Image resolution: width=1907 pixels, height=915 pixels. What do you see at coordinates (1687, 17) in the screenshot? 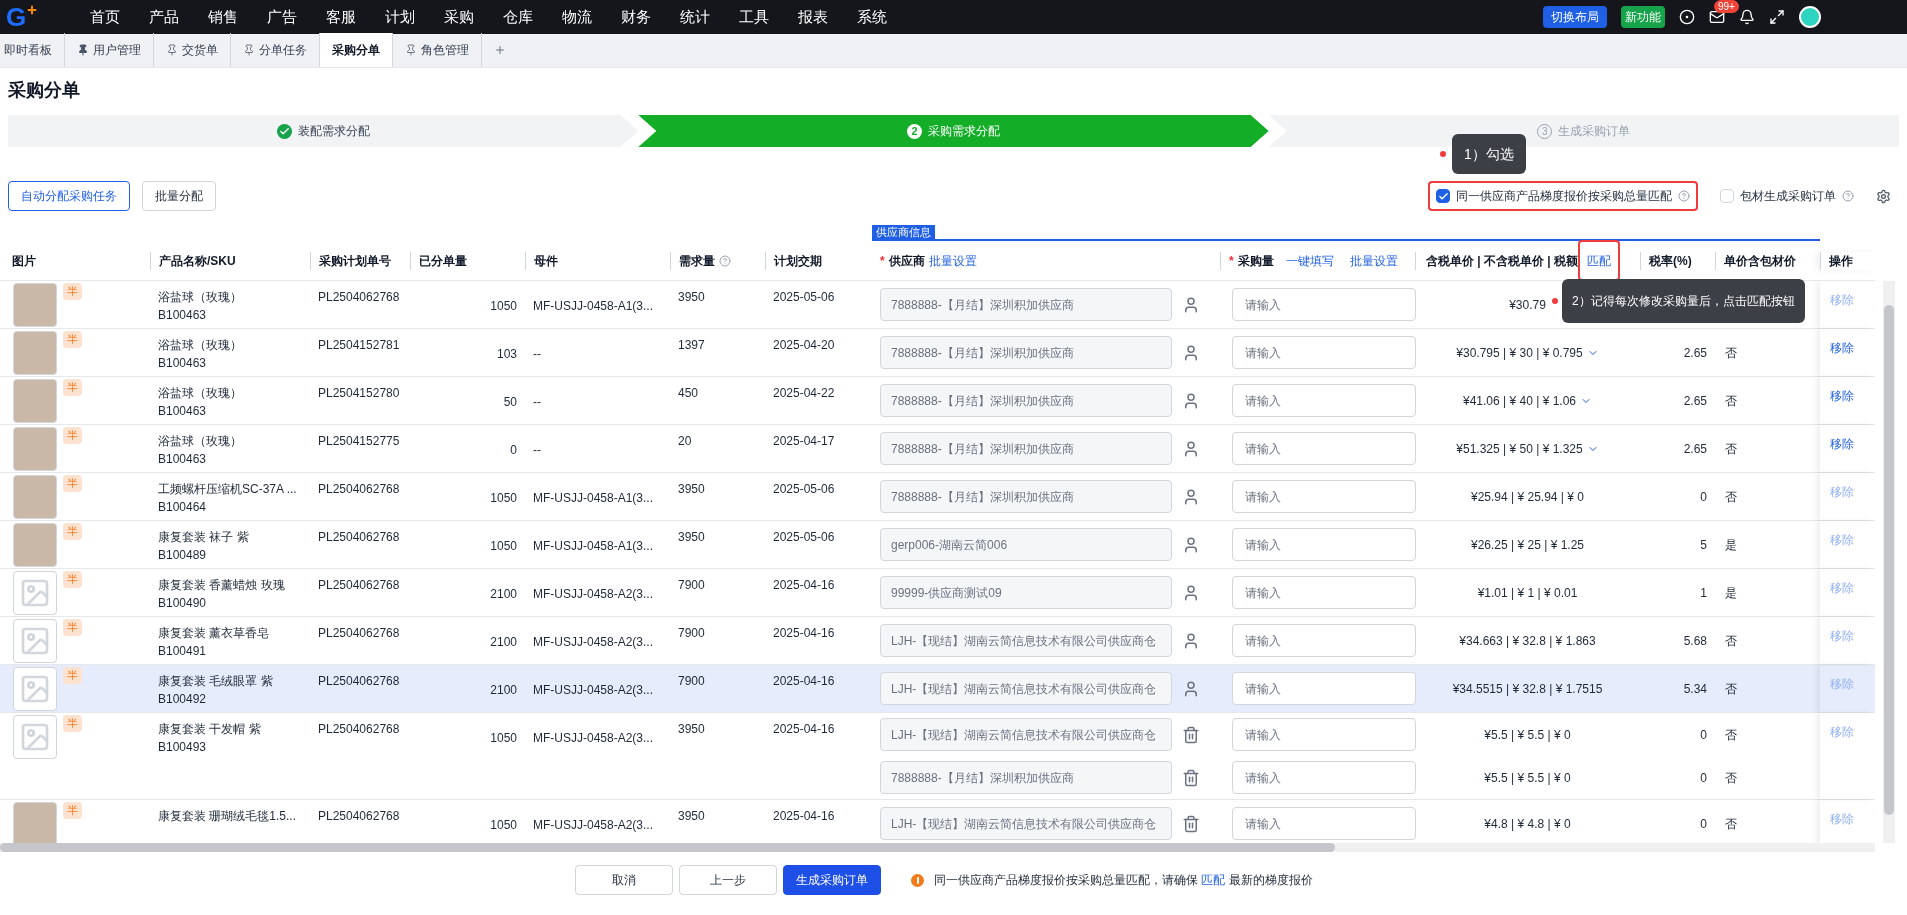
I see `circle-icon` at bounding box center [1687, 17].